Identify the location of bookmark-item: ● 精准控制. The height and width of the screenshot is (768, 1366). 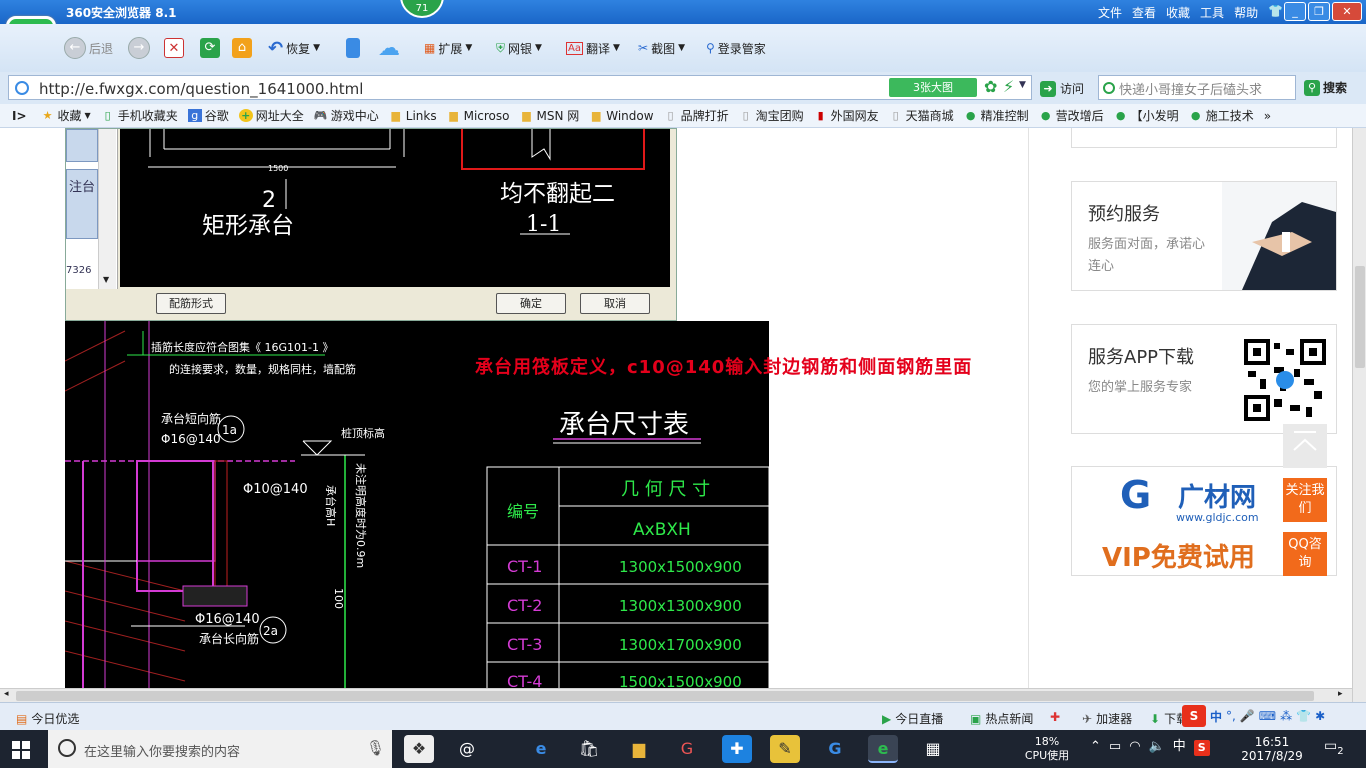
(996, 115).